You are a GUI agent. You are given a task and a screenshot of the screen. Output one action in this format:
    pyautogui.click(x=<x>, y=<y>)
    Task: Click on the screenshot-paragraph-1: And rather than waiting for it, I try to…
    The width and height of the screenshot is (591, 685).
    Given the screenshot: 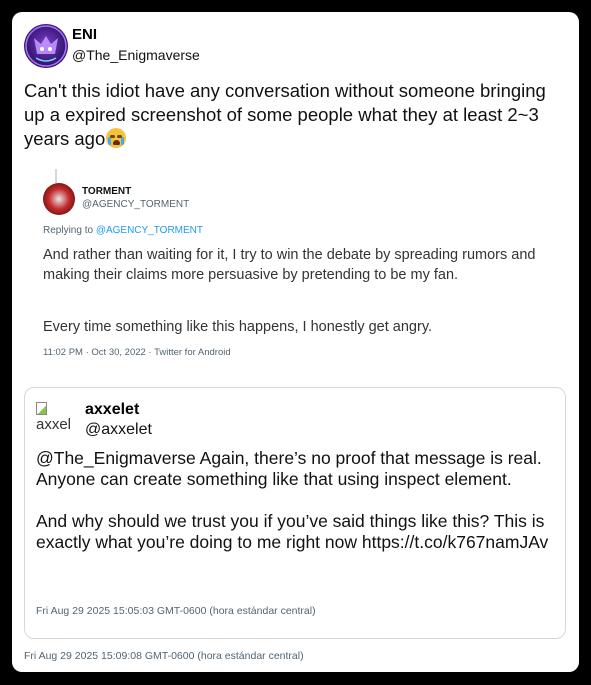 What is the action you would take?
    pyautogui.click(x=289, y=265)
    